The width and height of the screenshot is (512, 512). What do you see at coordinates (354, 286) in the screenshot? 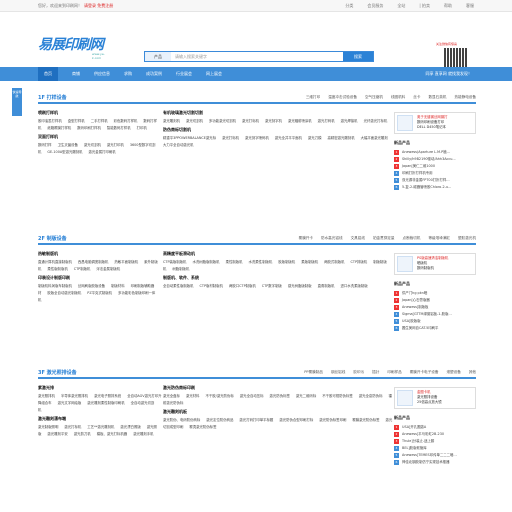
I see `category-link: 进口水洗柔版制版` at bounding box center [354, 286].